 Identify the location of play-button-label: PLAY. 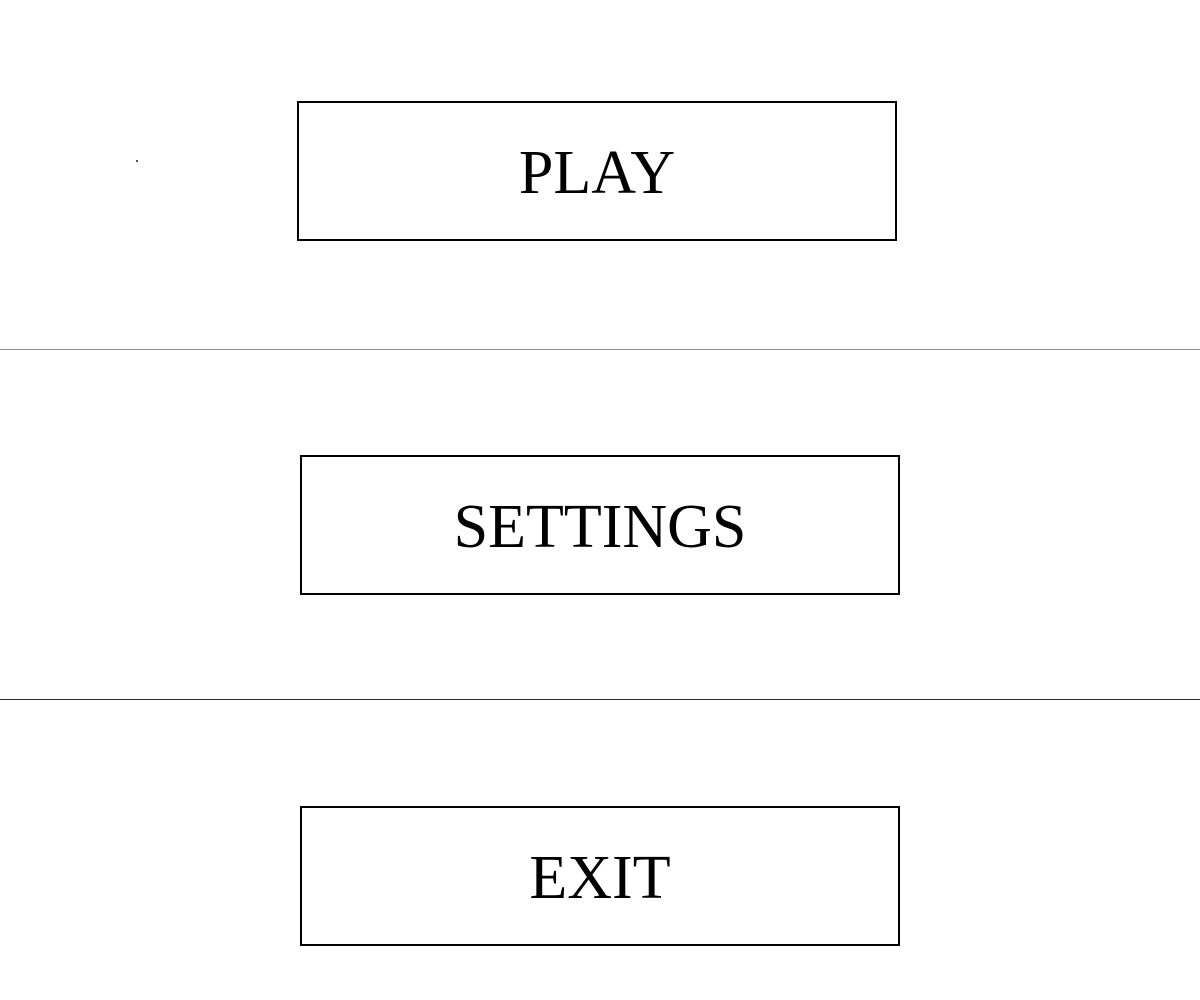
(597, 173).